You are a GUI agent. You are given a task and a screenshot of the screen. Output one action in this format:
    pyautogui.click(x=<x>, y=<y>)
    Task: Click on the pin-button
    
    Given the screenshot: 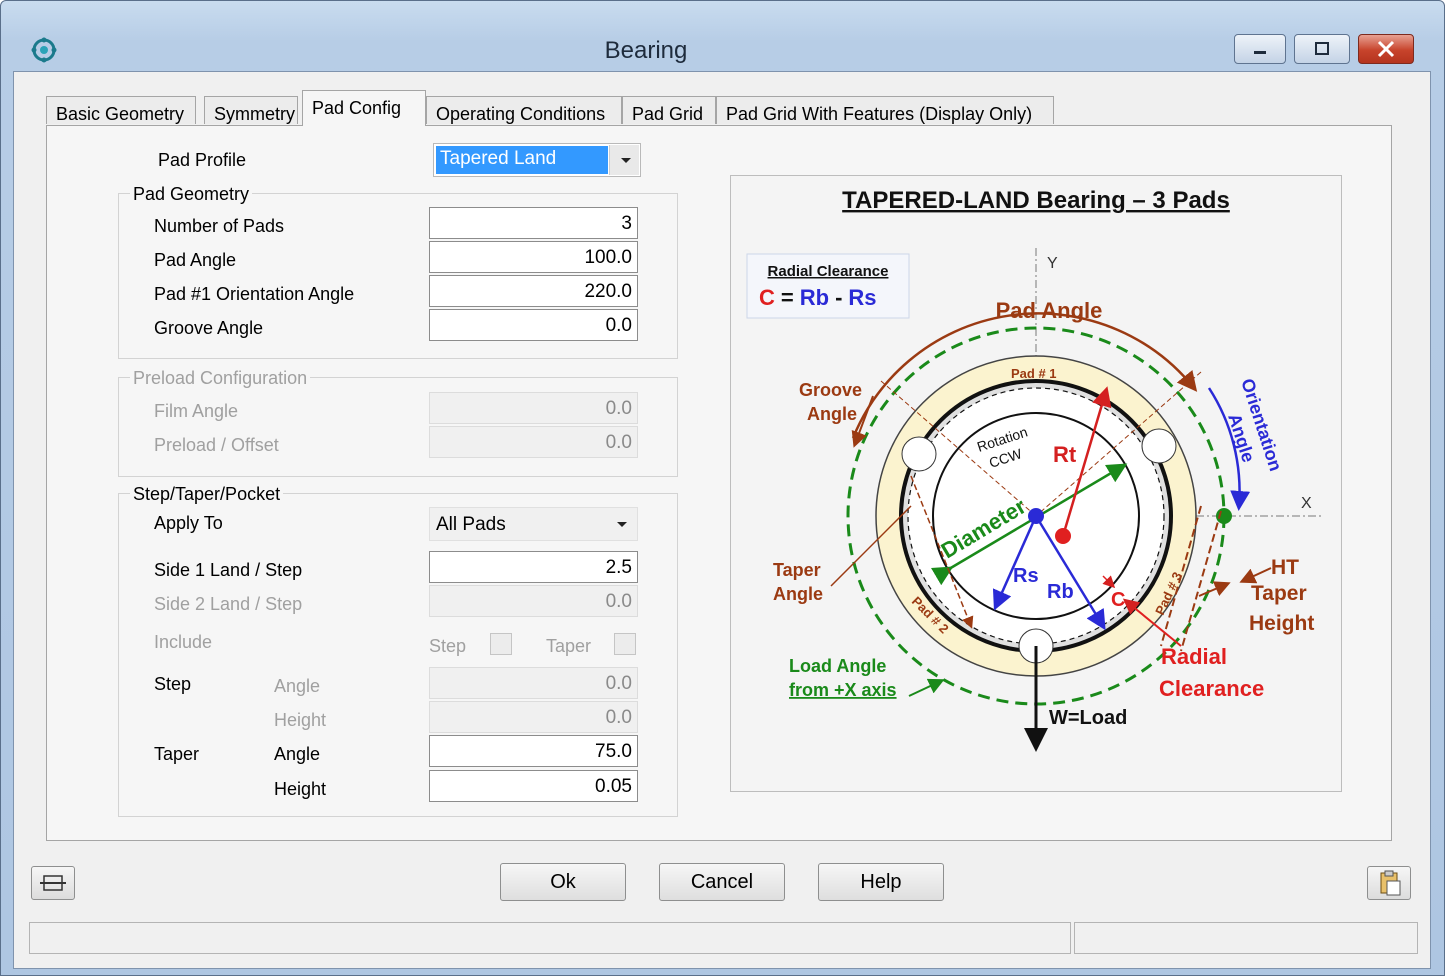 What is the action you would take?
    pyautogui.click(x=53, y=883)
    